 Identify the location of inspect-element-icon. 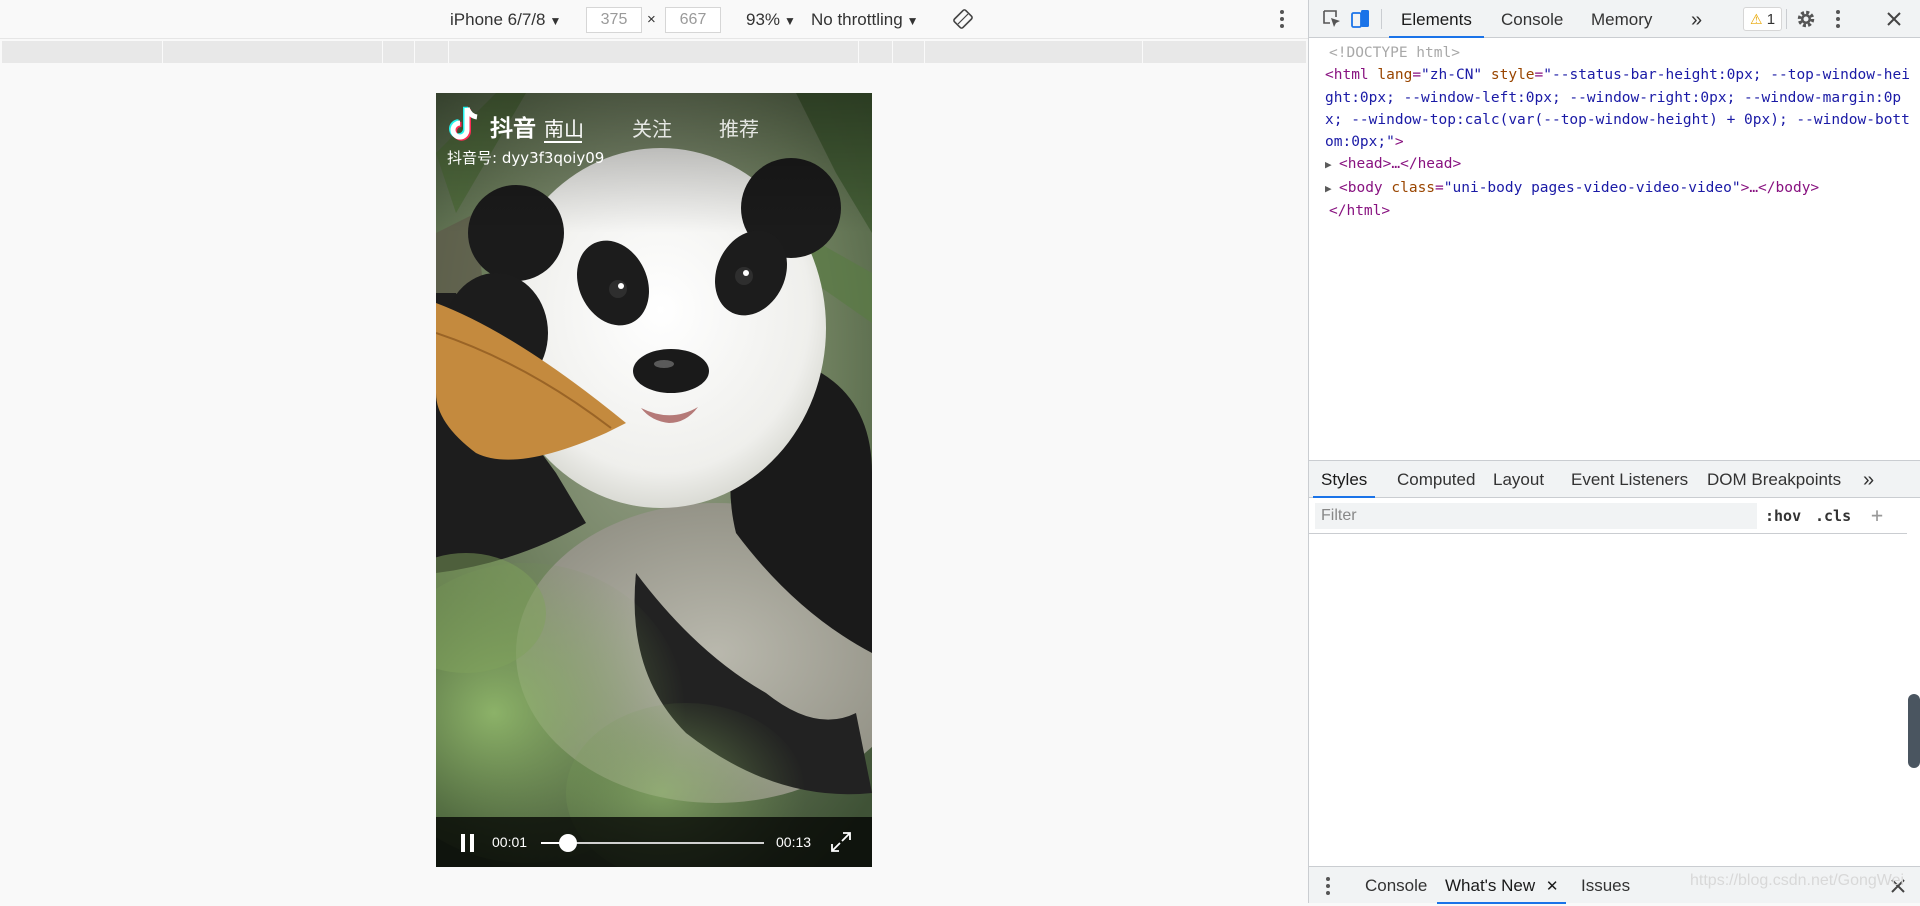
(1332, 19).